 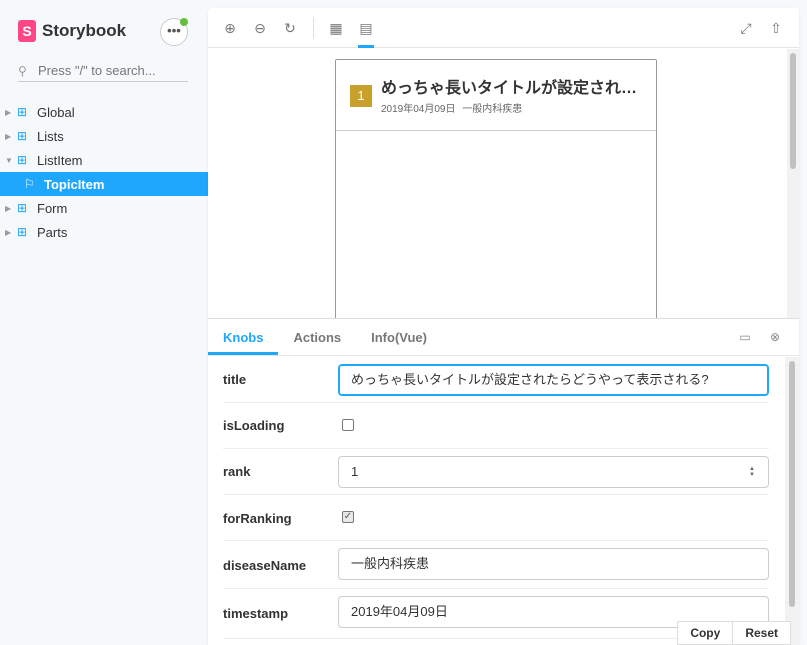 What do you see at coordinates (793, 183) in the screenshot?
I see `preview-scrollbar` at bounding box center [793, 183].